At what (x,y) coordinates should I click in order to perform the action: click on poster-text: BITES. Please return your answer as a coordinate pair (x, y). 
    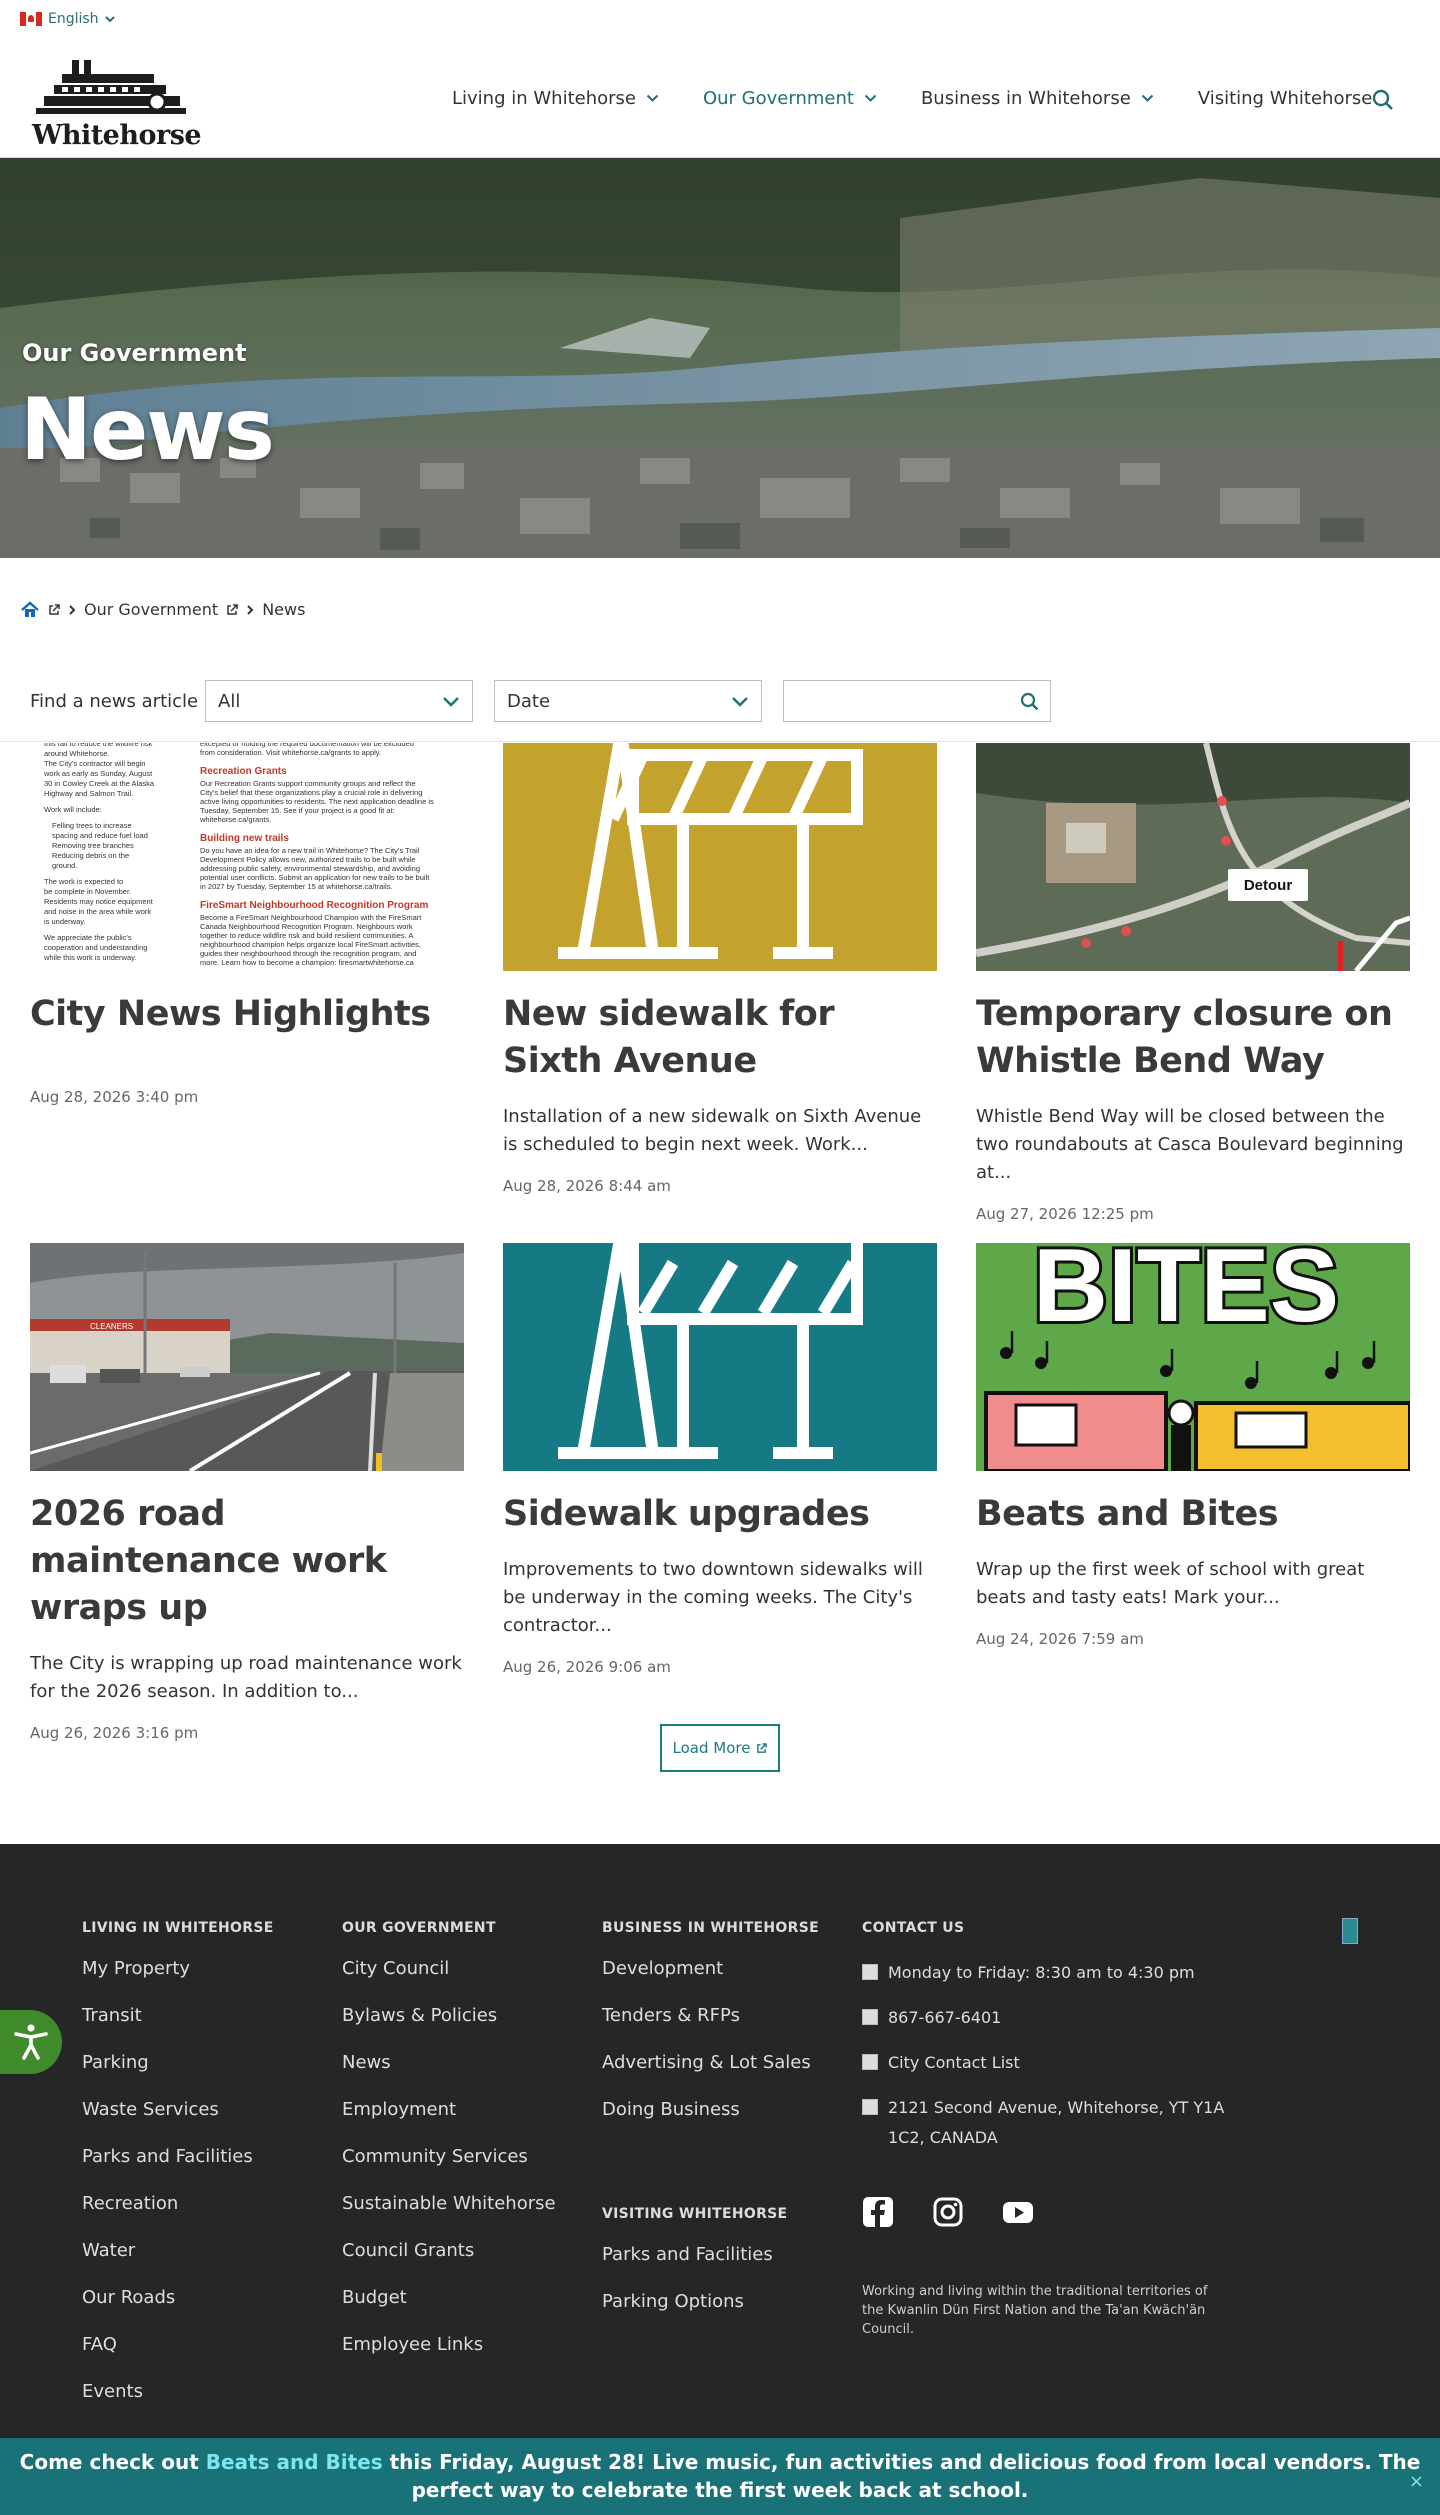
    Looking at the image, I should click on (1186, 1293).